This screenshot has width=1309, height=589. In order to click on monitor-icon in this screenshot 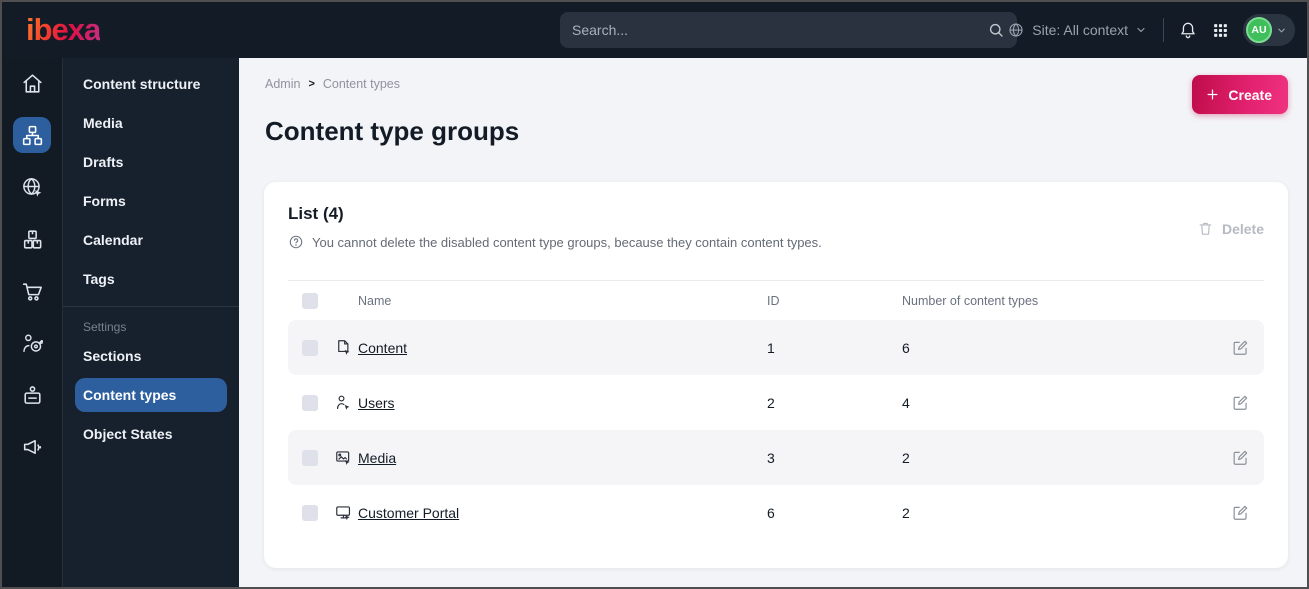, I will do `click(343, 512)`.